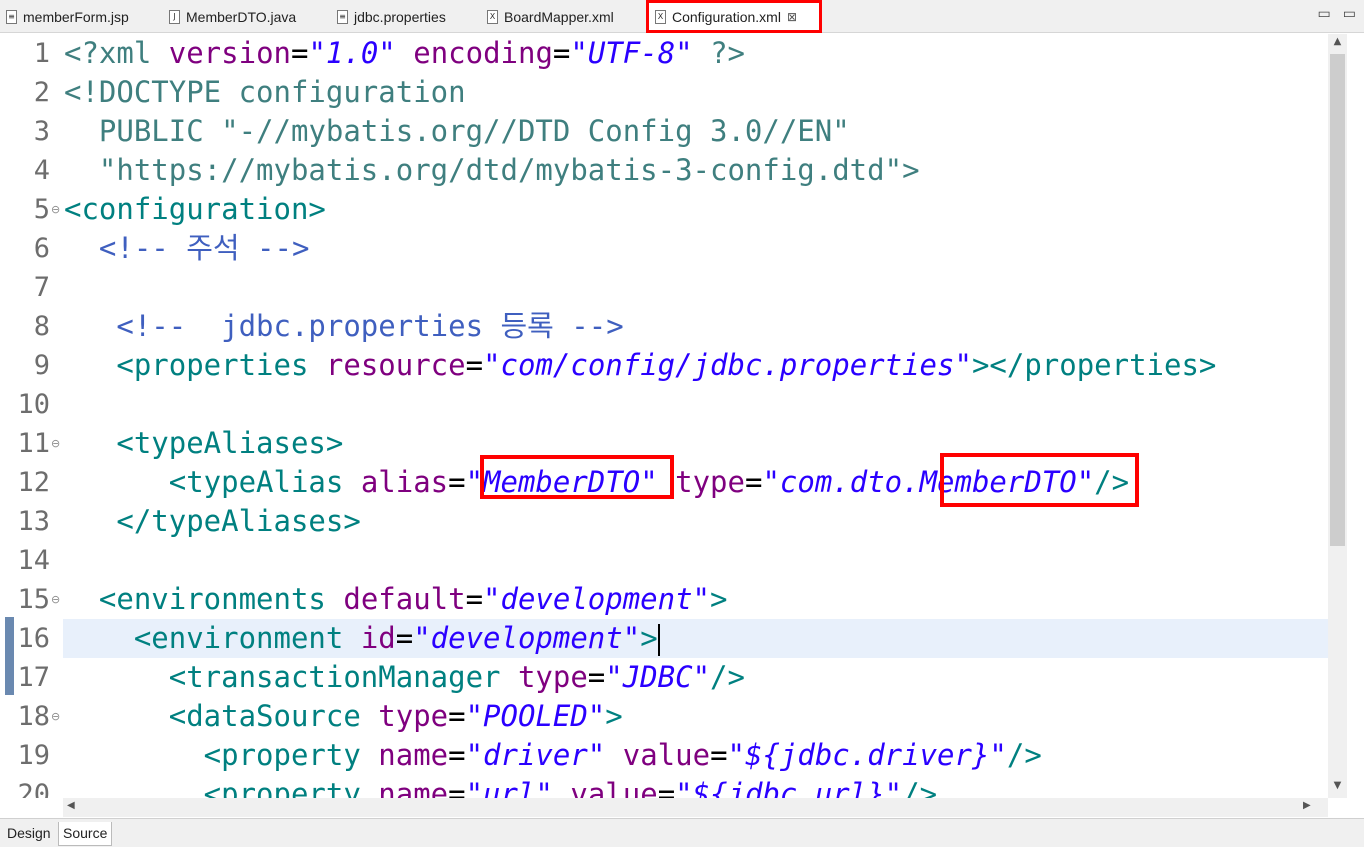  I want to click on scroll-left-icon: ◀, so click(71, 805).